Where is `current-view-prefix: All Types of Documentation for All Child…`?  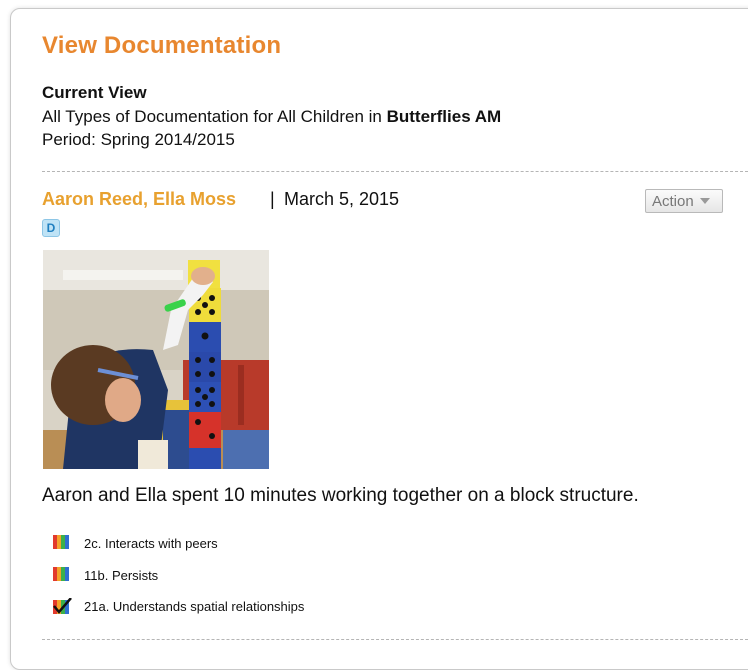
current-view-prefix: All Types of Documentation for All Child… is located at coordinates (212, 116).